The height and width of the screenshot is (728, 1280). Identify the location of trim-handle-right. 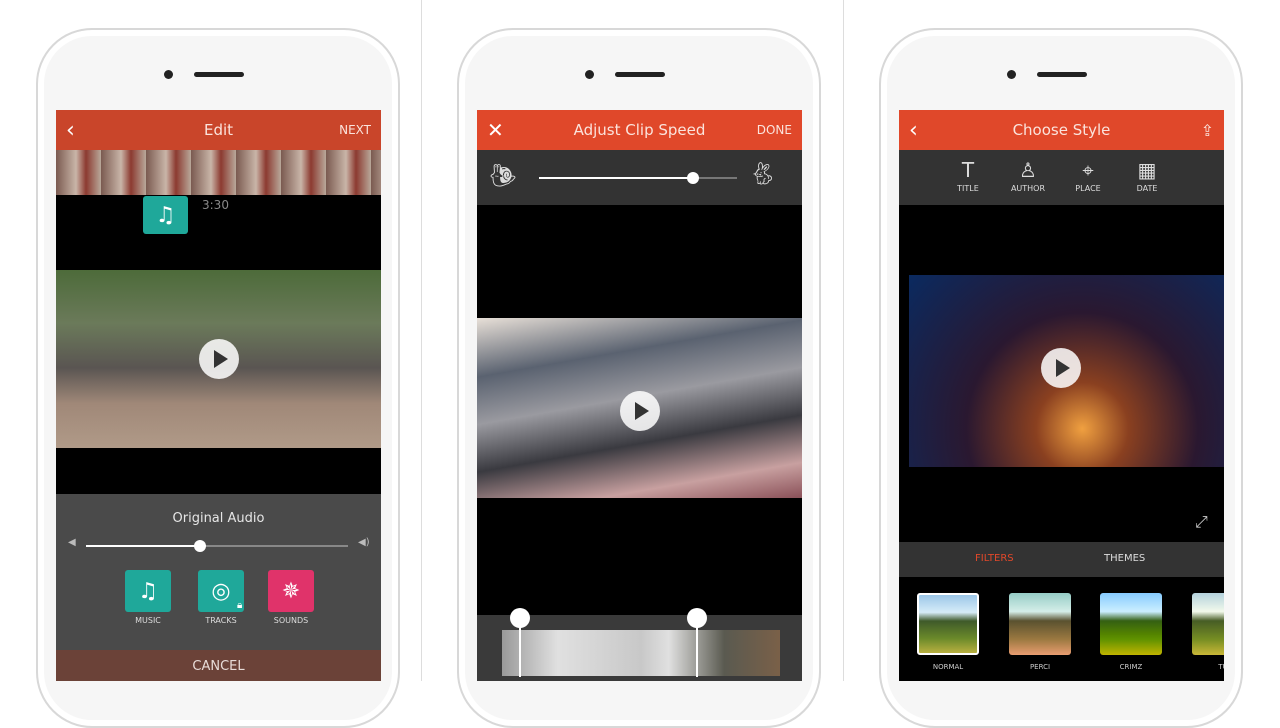
(697, 642).